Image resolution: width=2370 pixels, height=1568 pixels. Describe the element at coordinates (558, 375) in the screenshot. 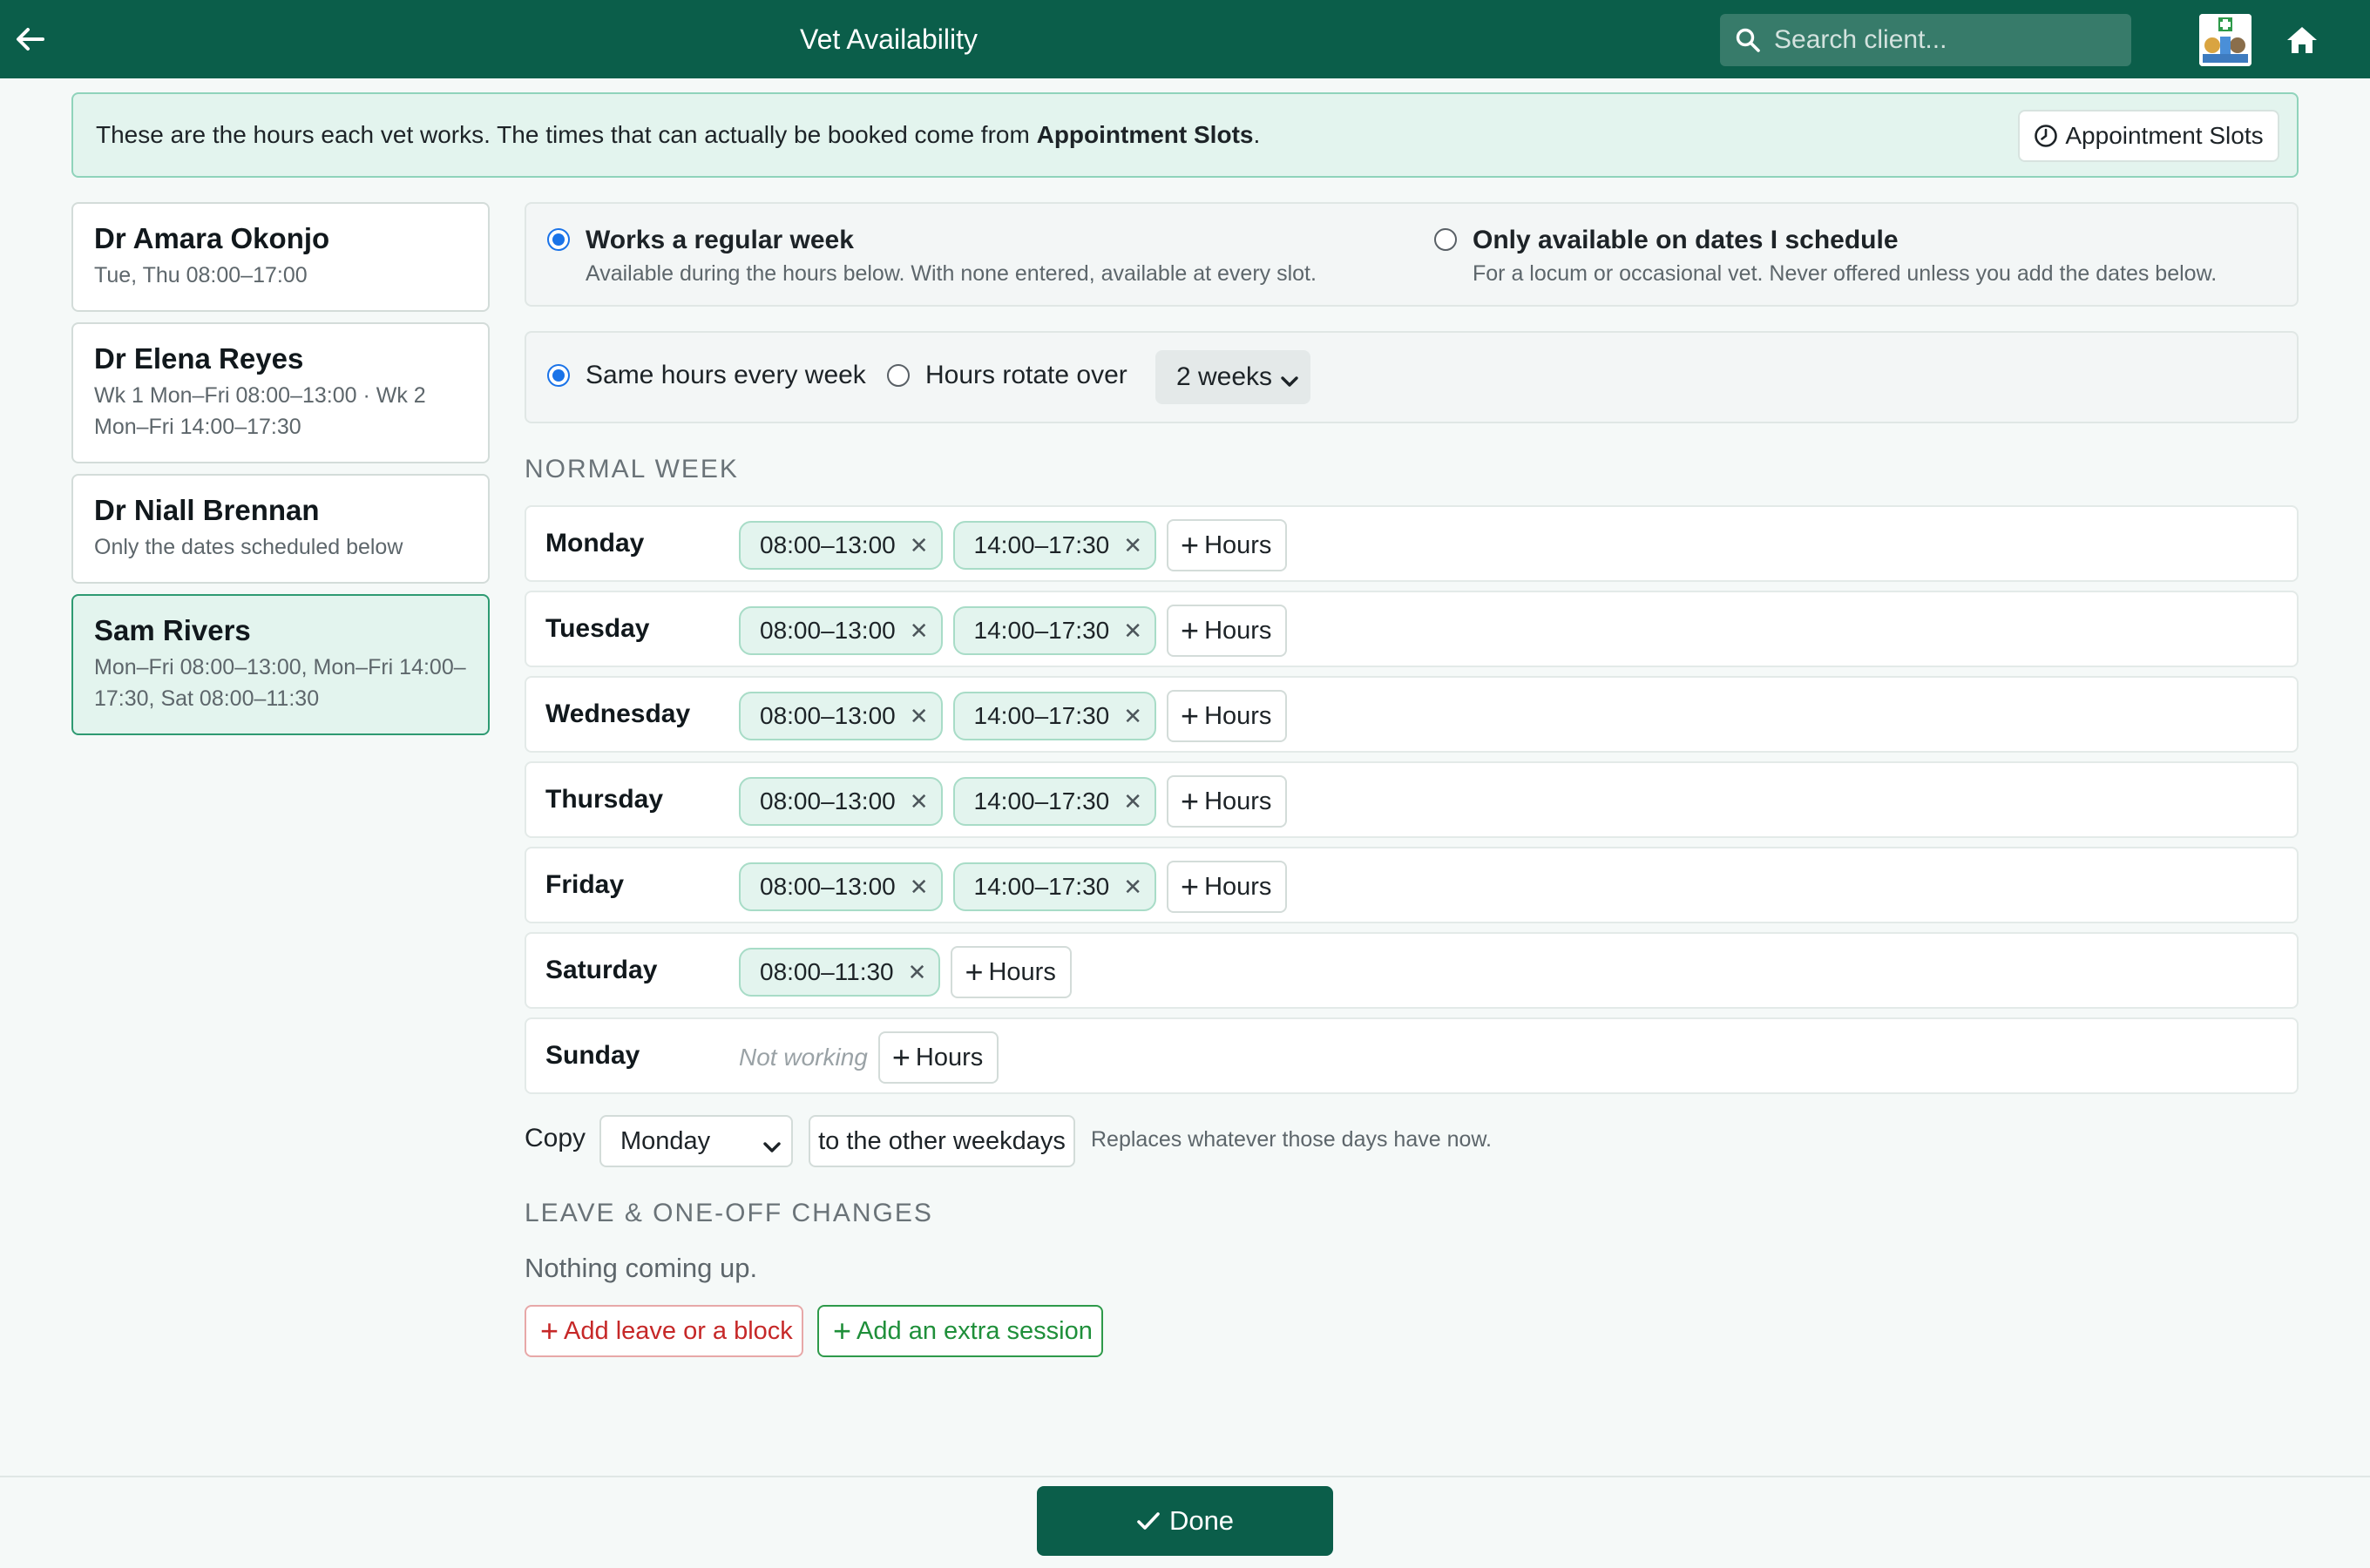

I see `same-hours-radio` at that location.